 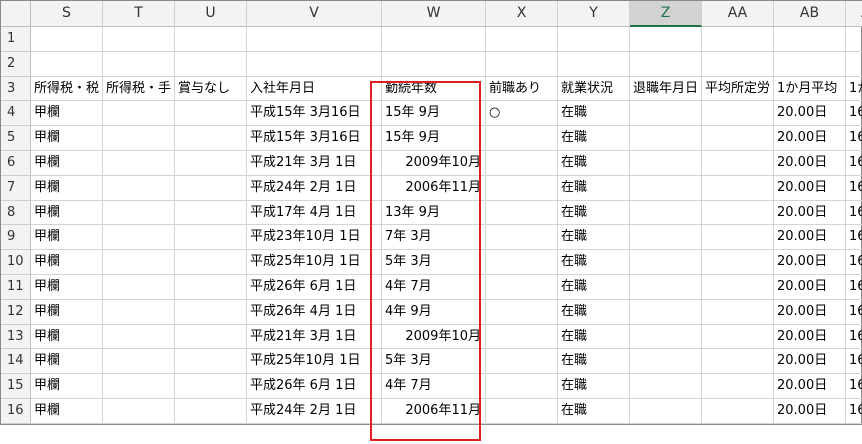 What do you see at coordinates (738, 411) in the screenshot?
I see `cell-aa16` at bounding box center [738, 411].